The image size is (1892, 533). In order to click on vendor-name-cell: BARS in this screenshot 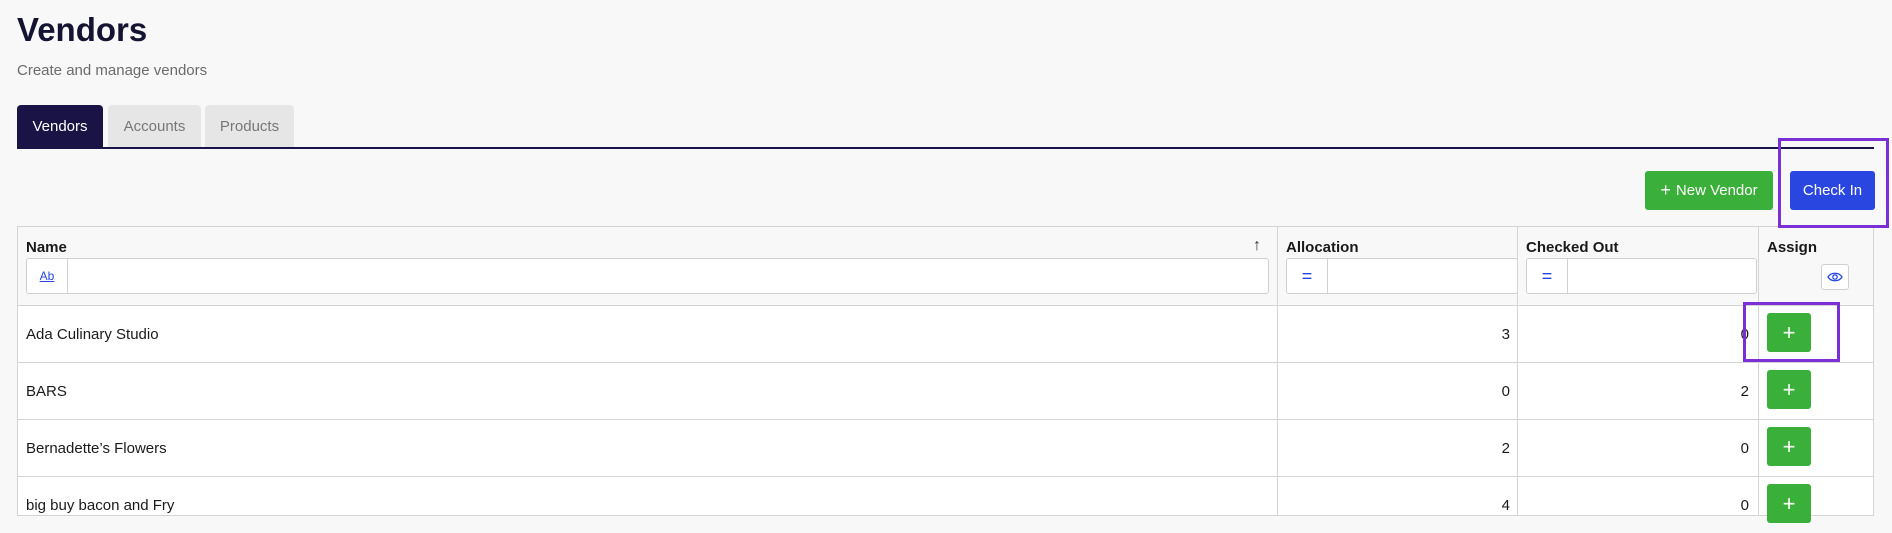, I will do `click(46, 391)`.